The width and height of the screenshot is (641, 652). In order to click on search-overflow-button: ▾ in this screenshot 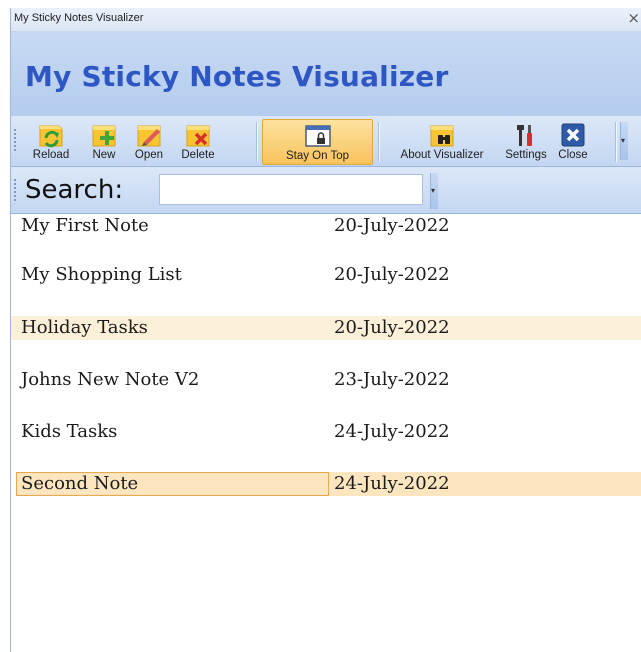, I will do `click(434, 191)`.